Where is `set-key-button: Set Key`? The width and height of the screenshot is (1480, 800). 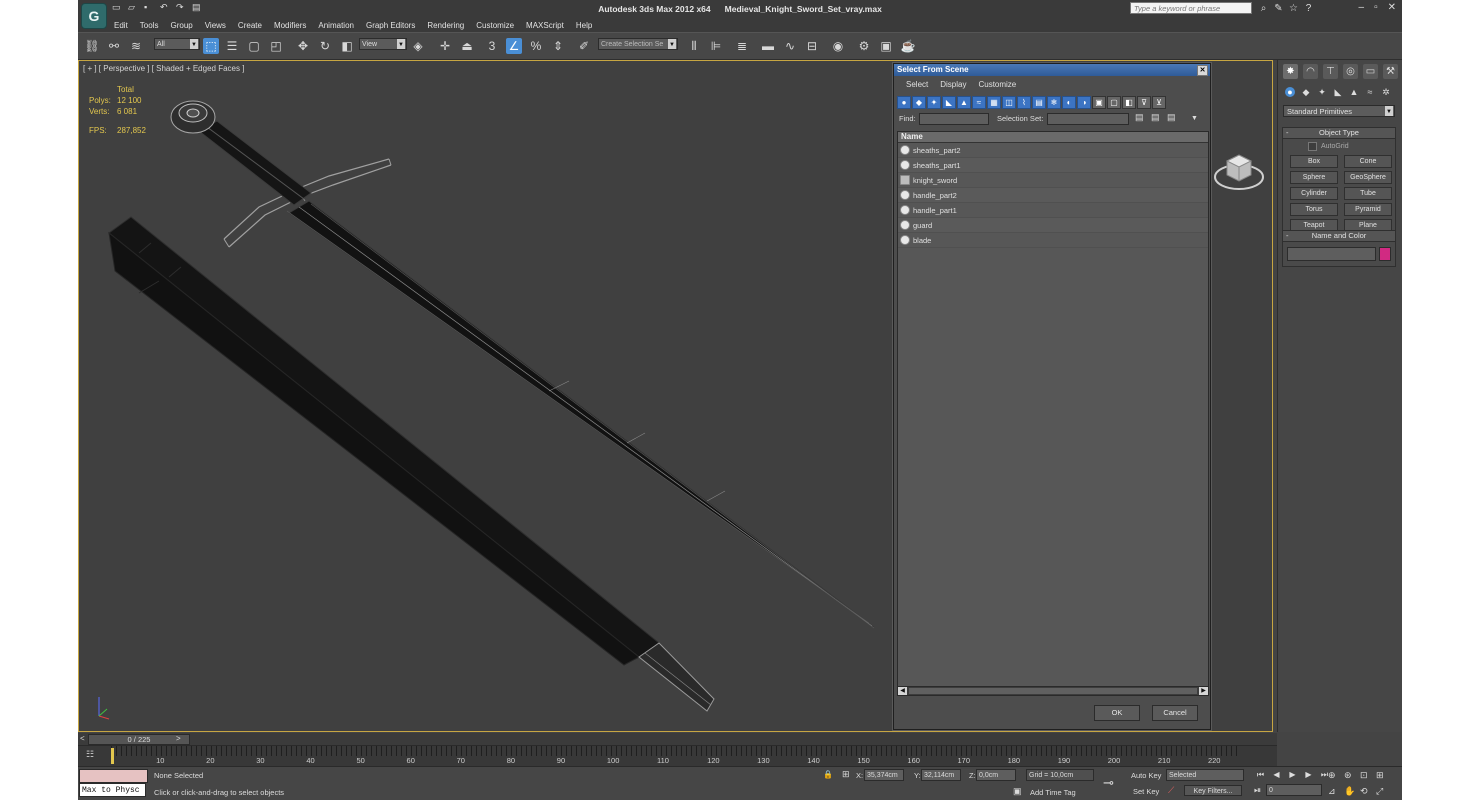
set-key-button: Set Key is located at coordinates (1146, 791).